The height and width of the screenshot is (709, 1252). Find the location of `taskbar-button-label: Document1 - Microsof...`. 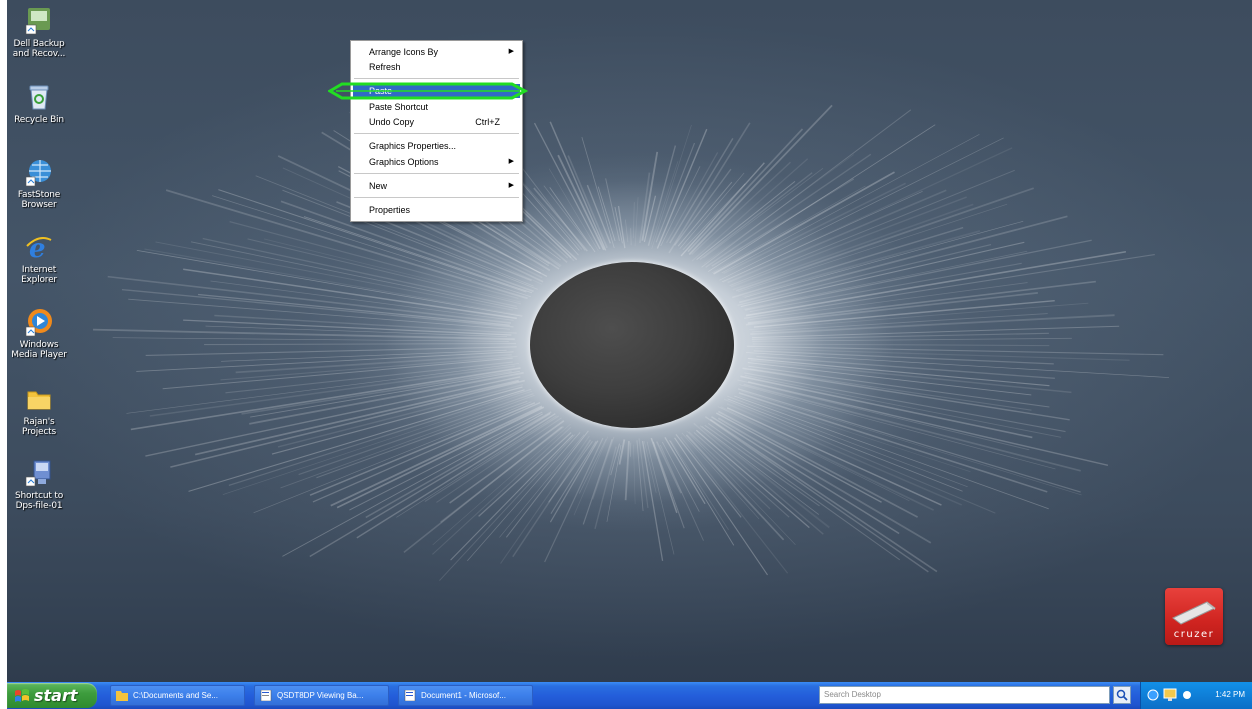

taskbar-button-label: Document1 - Microsof... is located at coordinates (463, 695).